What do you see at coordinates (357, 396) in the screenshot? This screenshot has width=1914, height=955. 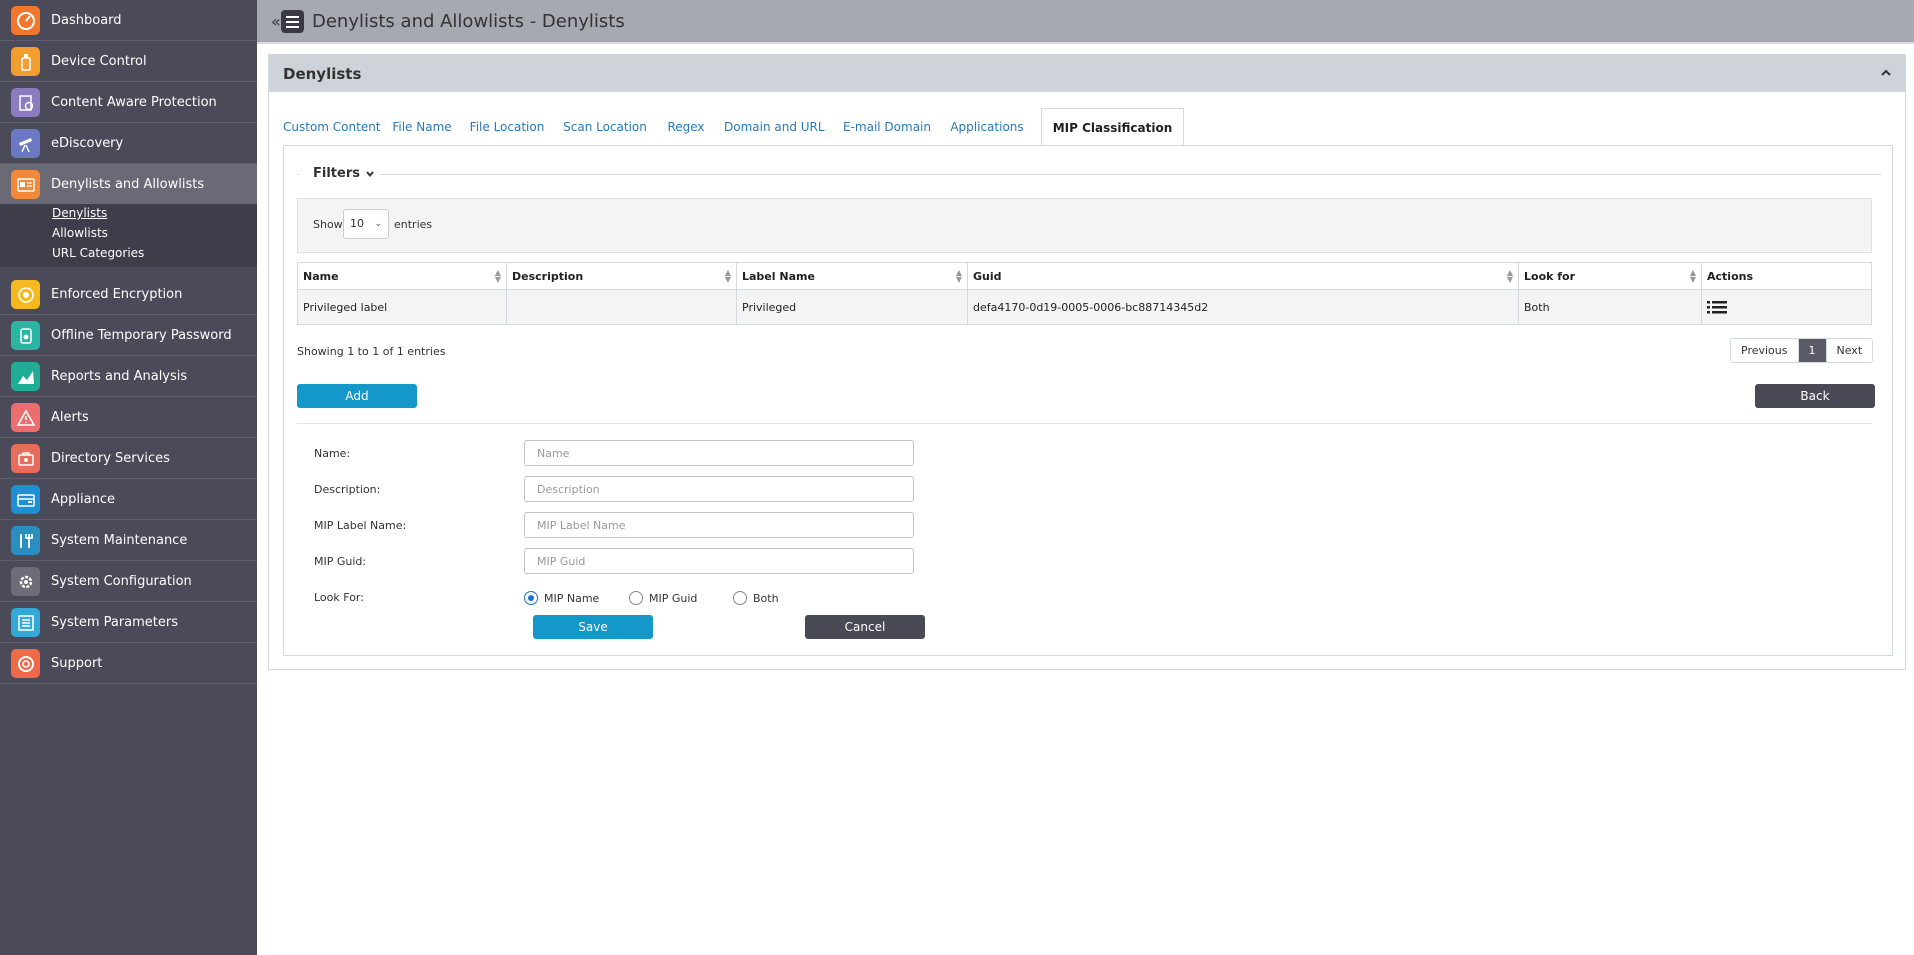 I see `add-button: Add` at bounding box center [357, 396].